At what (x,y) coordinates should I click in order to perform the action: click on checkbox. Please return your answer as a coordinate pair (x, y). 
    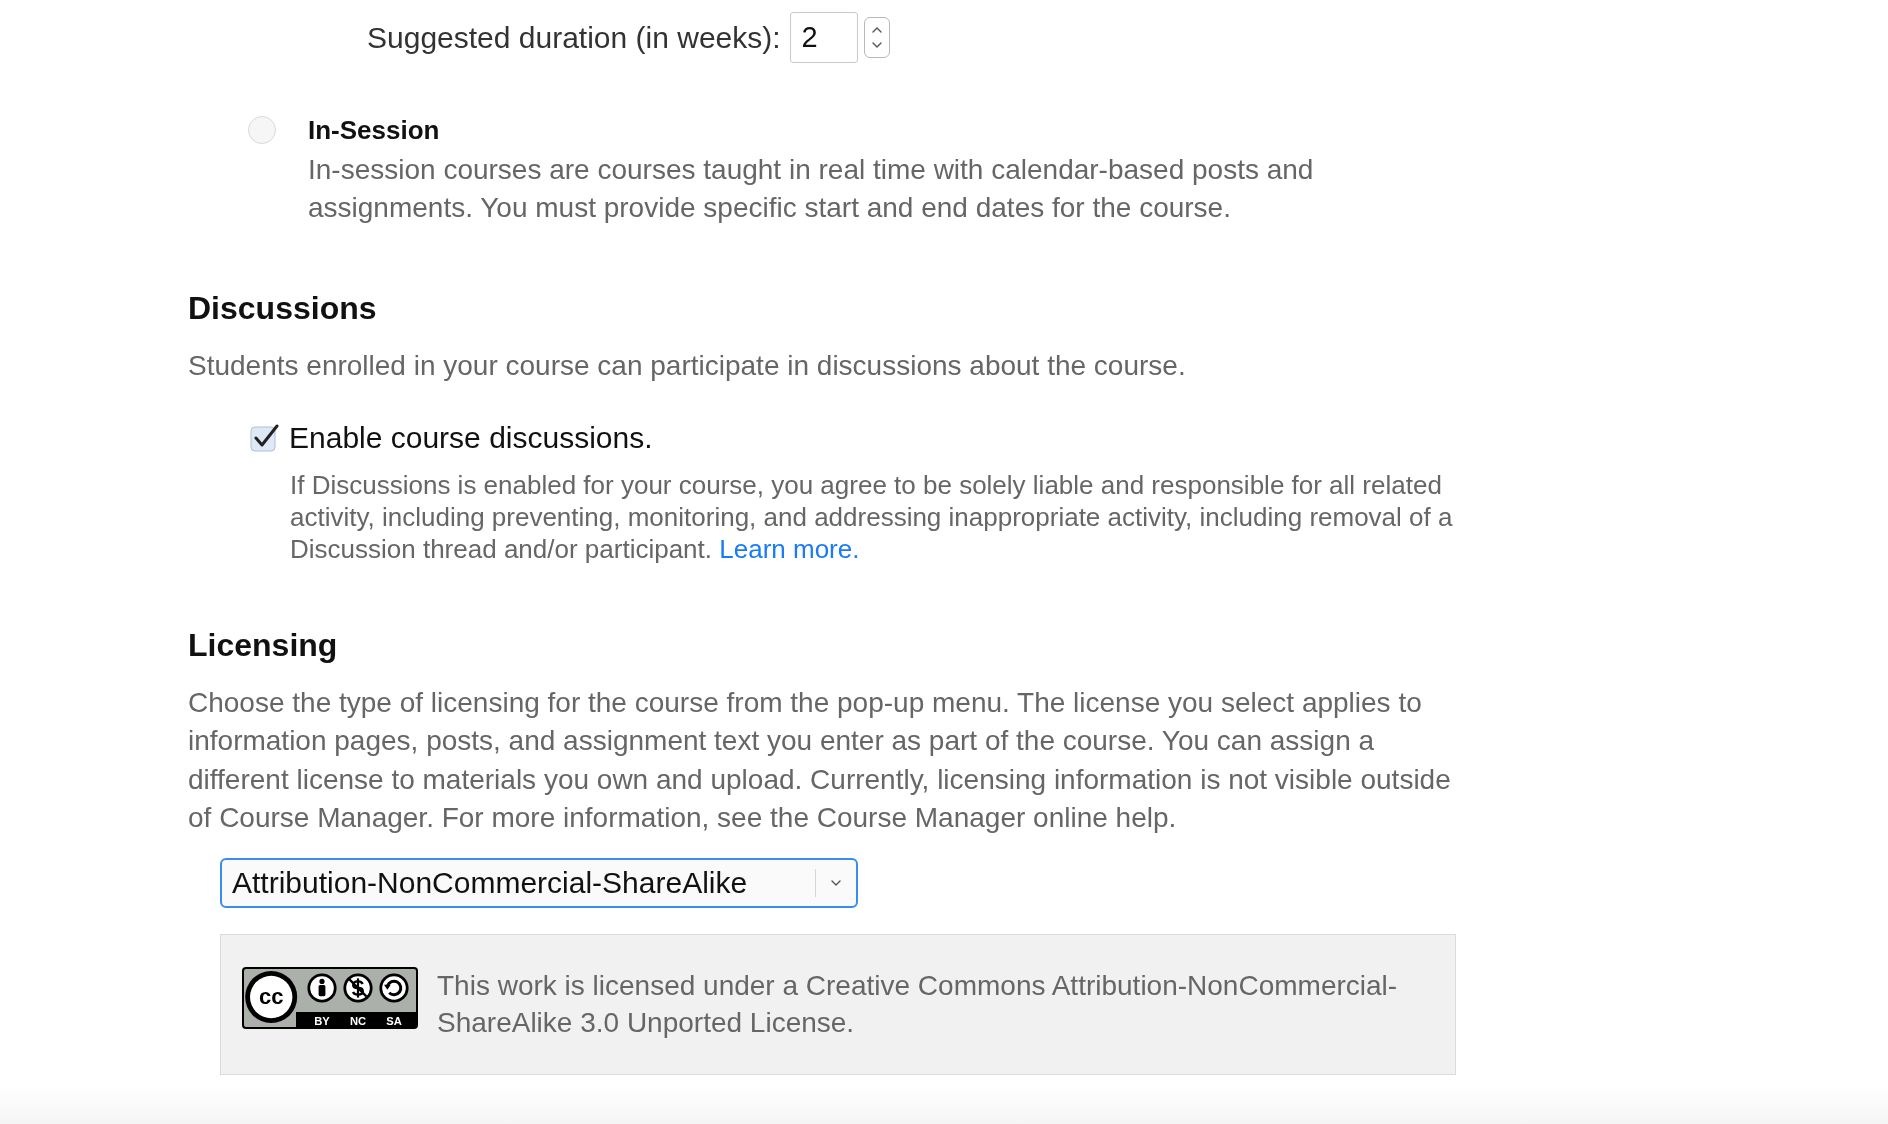
    Looking at the image, I should click on (265, 438).